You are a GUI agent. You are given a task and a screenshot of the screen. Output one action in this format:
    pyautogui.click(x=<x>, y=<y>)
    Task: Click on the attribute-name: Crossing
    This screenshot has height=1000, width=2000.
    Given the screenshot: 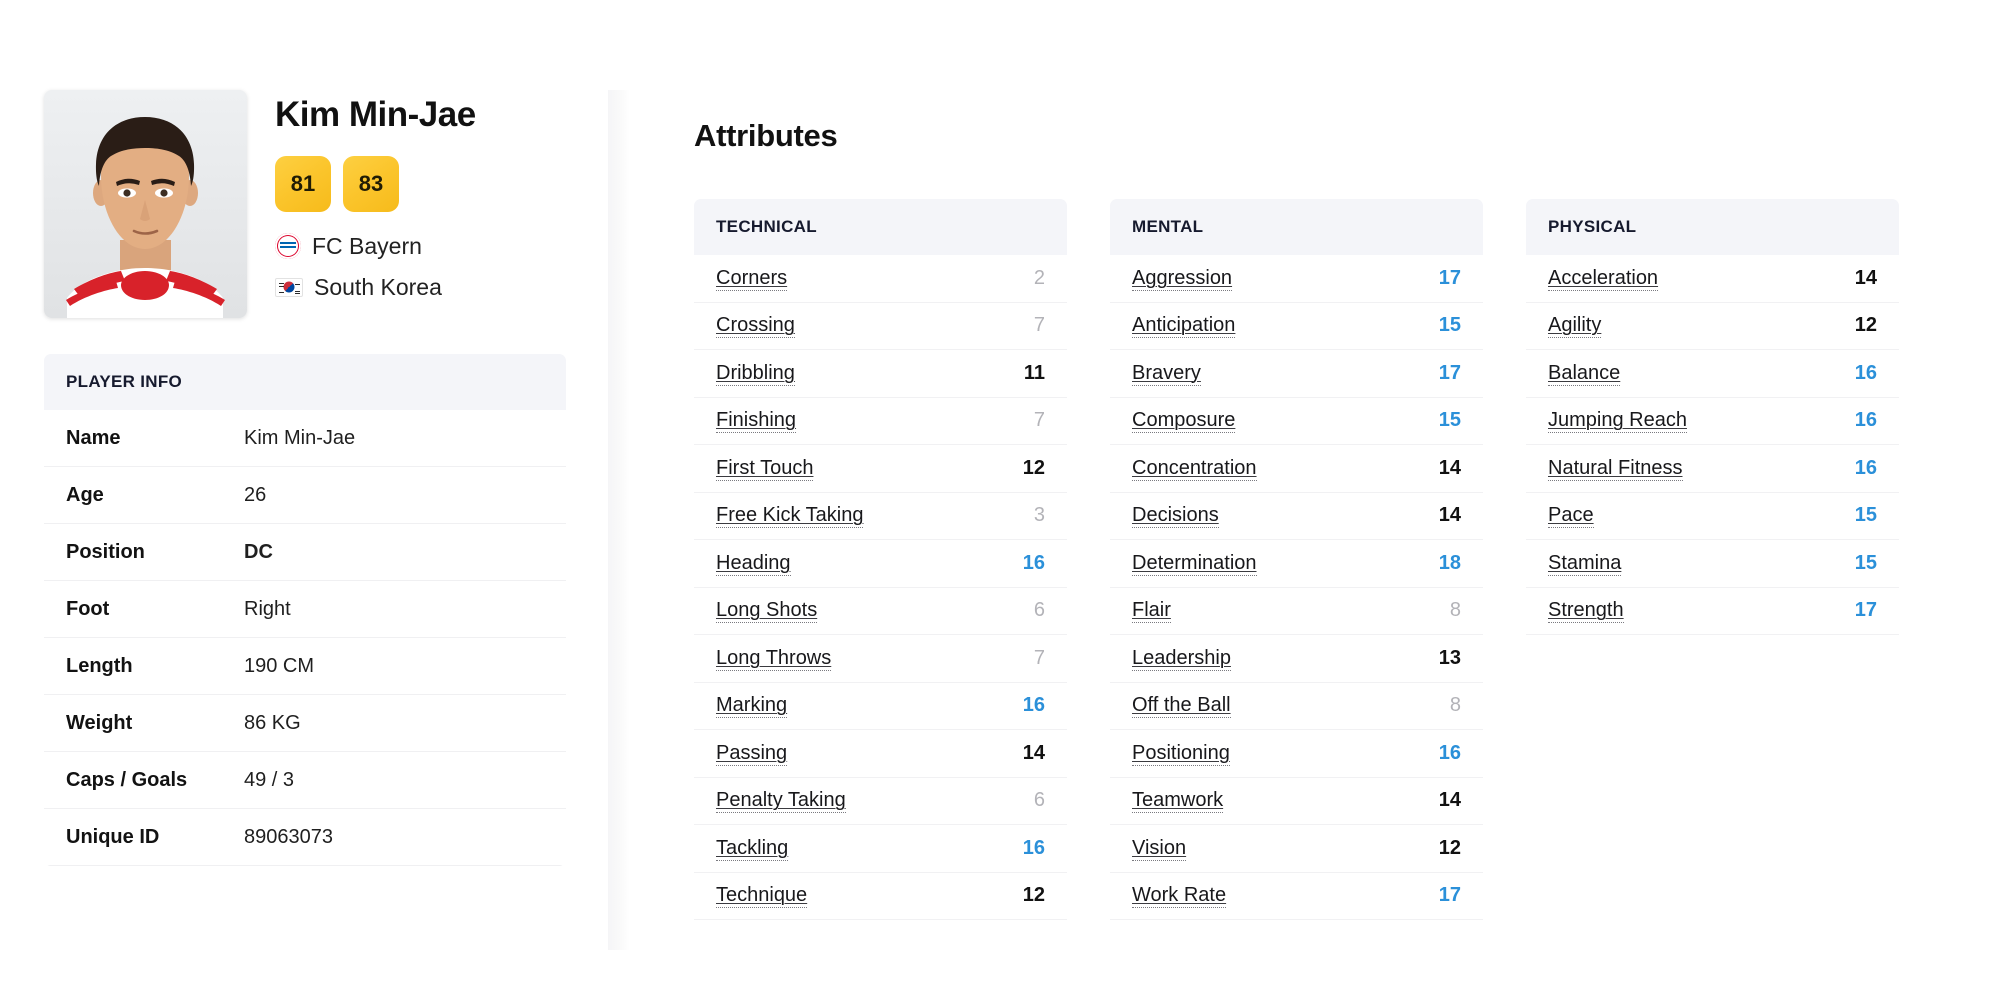 What is the action you would take?
    pyautogui.click(x=755, y=326)
    